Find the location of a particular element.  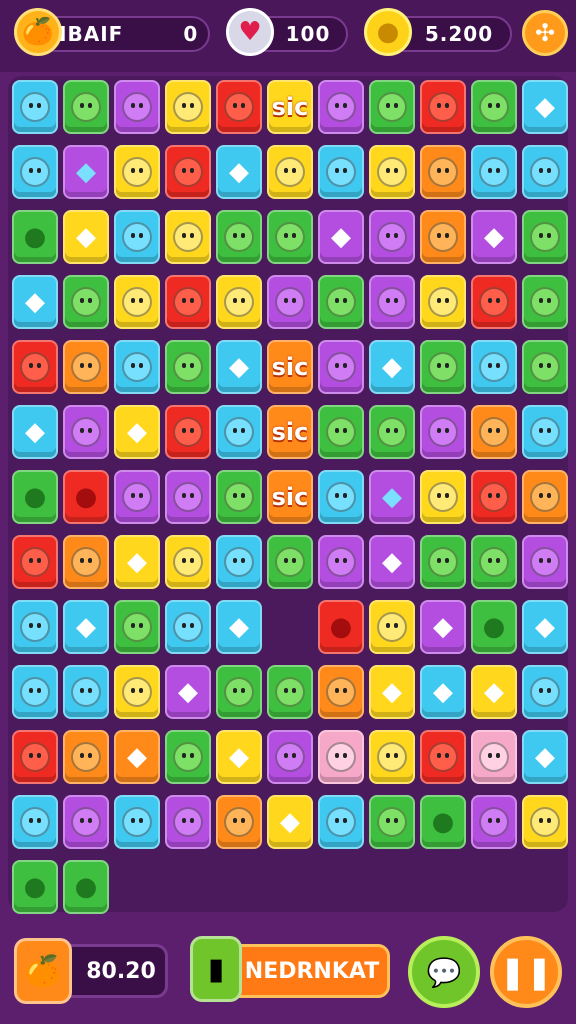

settings-button: ✣ is located at coordinates (545, 33).